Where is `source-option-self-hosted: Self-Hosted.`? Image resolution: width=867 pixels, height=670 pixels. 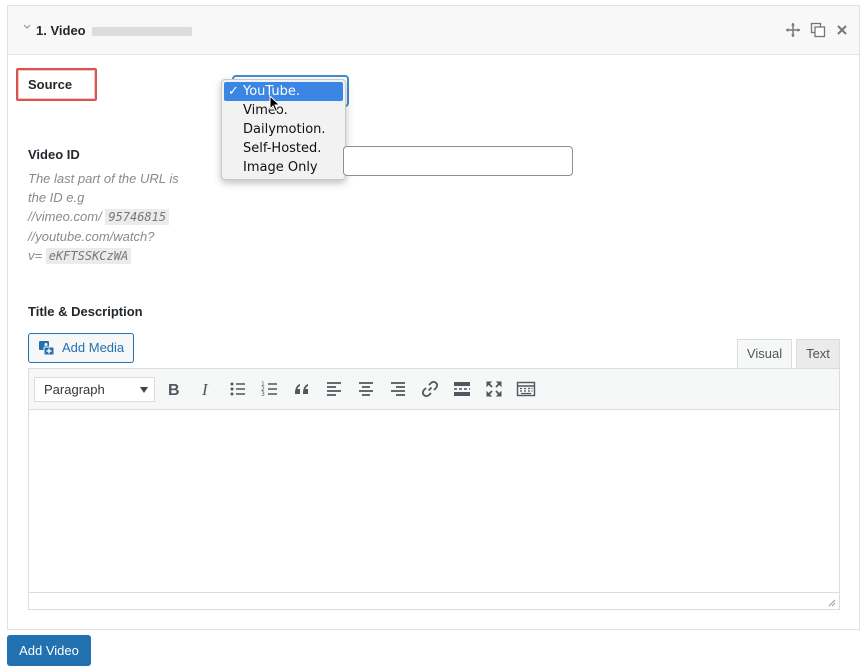 source-option-self-hosted: Self-Hosted. is located at coordinates (283, 148).